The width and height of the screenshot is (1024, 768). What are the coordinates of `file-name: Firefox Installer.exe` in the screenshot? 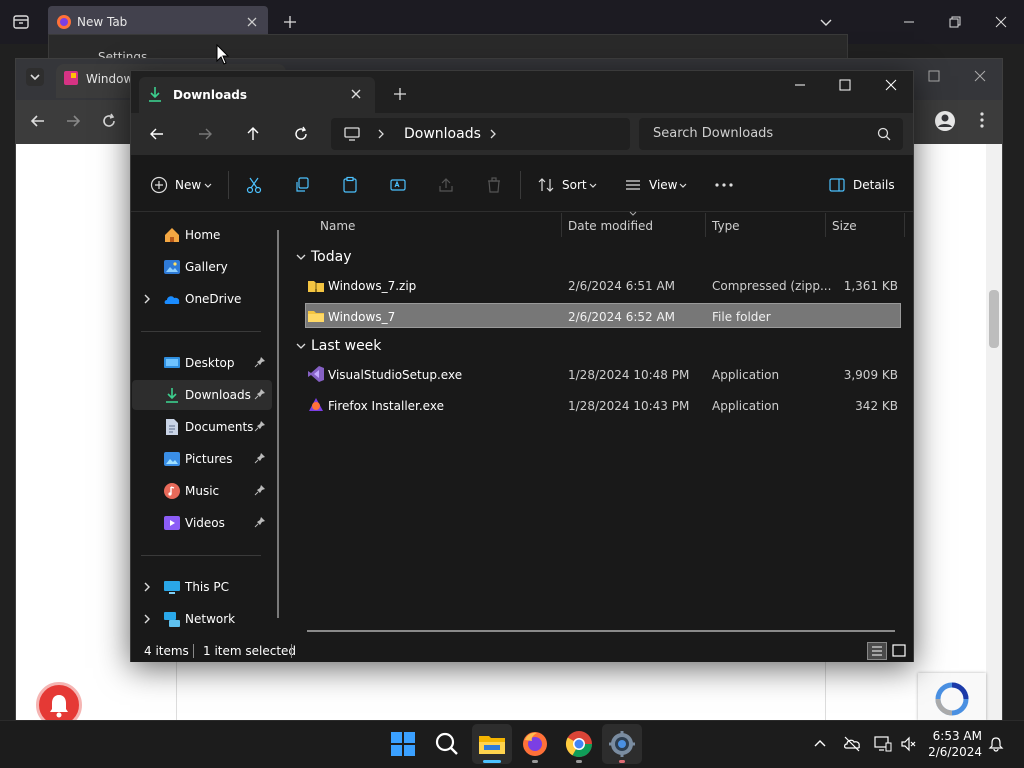 It's located at (386, 406).